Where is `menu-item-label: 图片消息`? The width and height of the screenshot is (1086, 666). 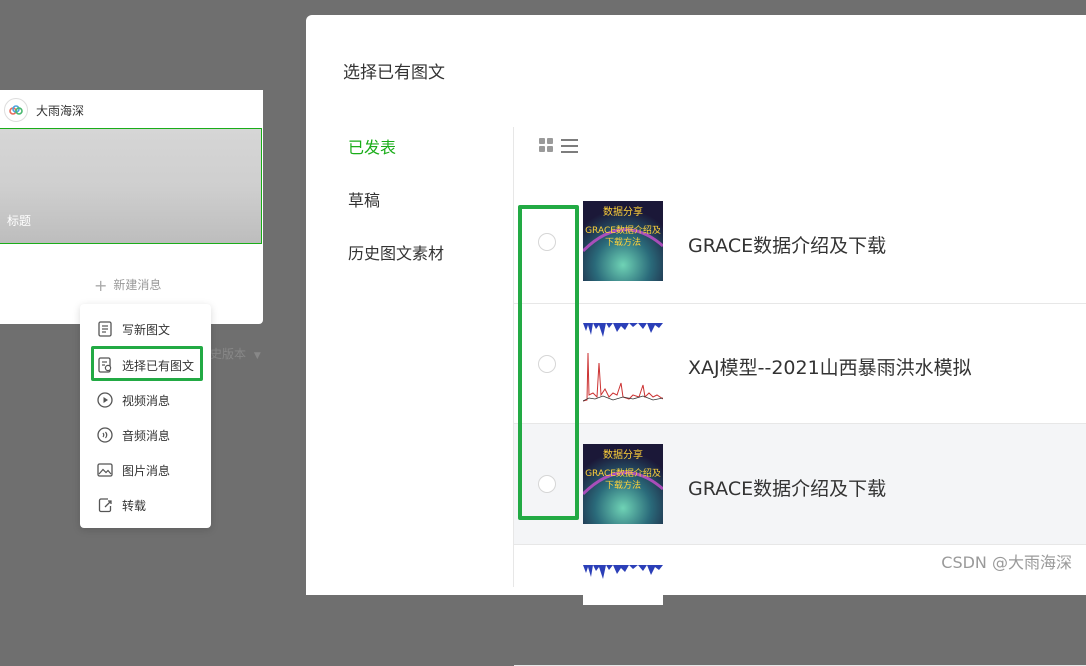
menu-item-label: 图片消息 is located at coordinates (146, 470).